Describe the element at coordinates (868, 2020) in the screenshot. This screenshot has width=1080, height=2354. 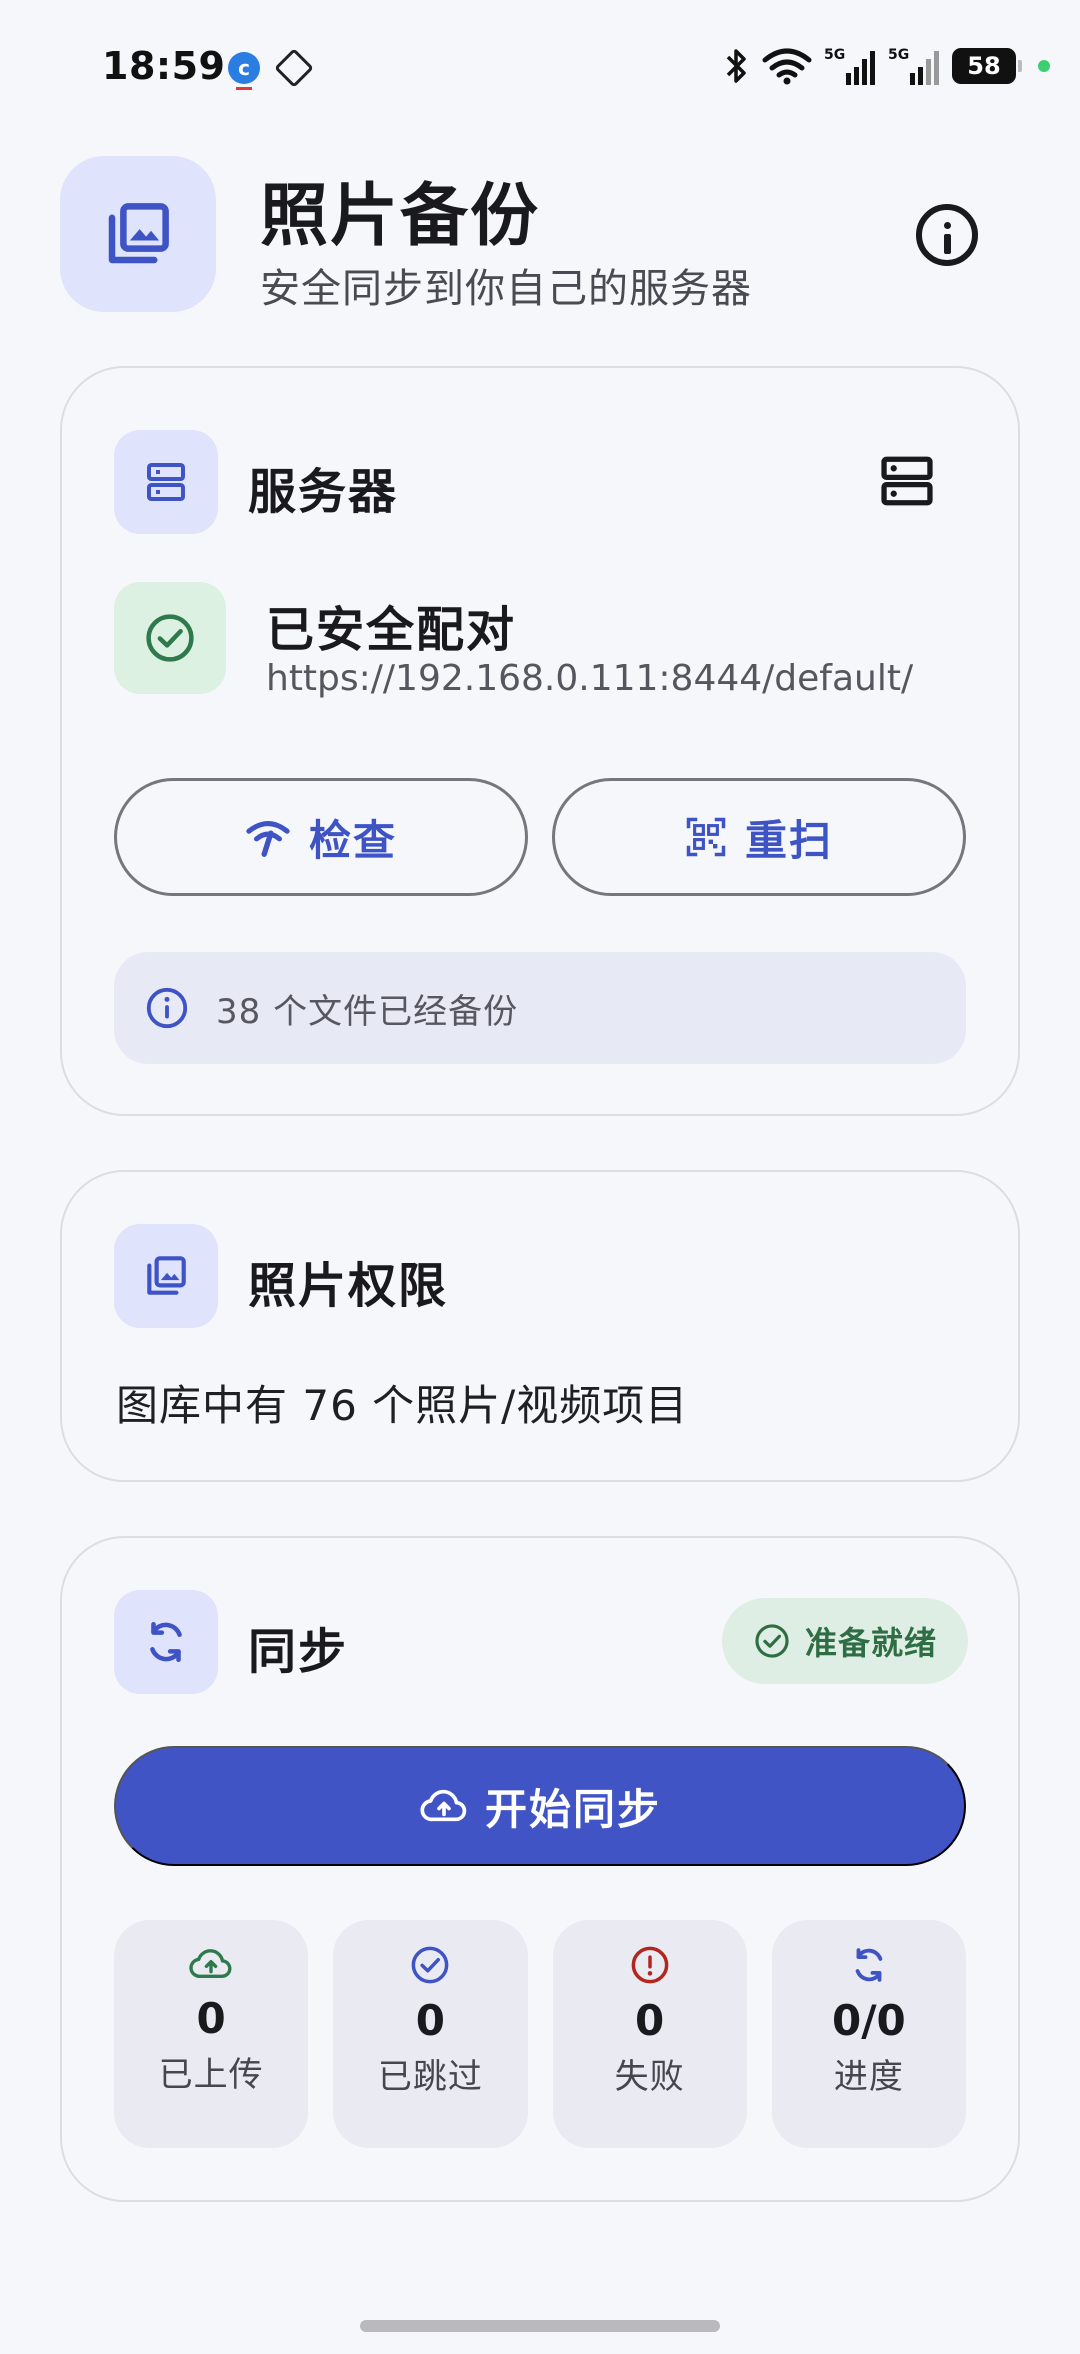
I see `stat-value: 0/0` at that location.